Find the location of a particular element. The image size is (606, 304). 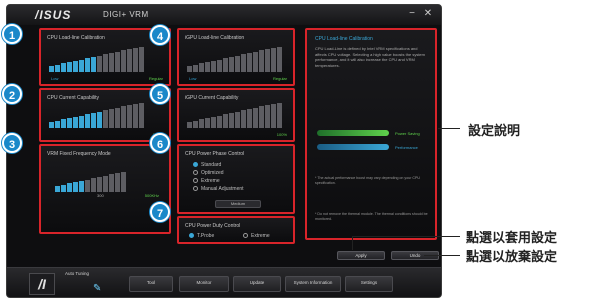

phase-option-standard: Standard is located at coordinates (207, 165).